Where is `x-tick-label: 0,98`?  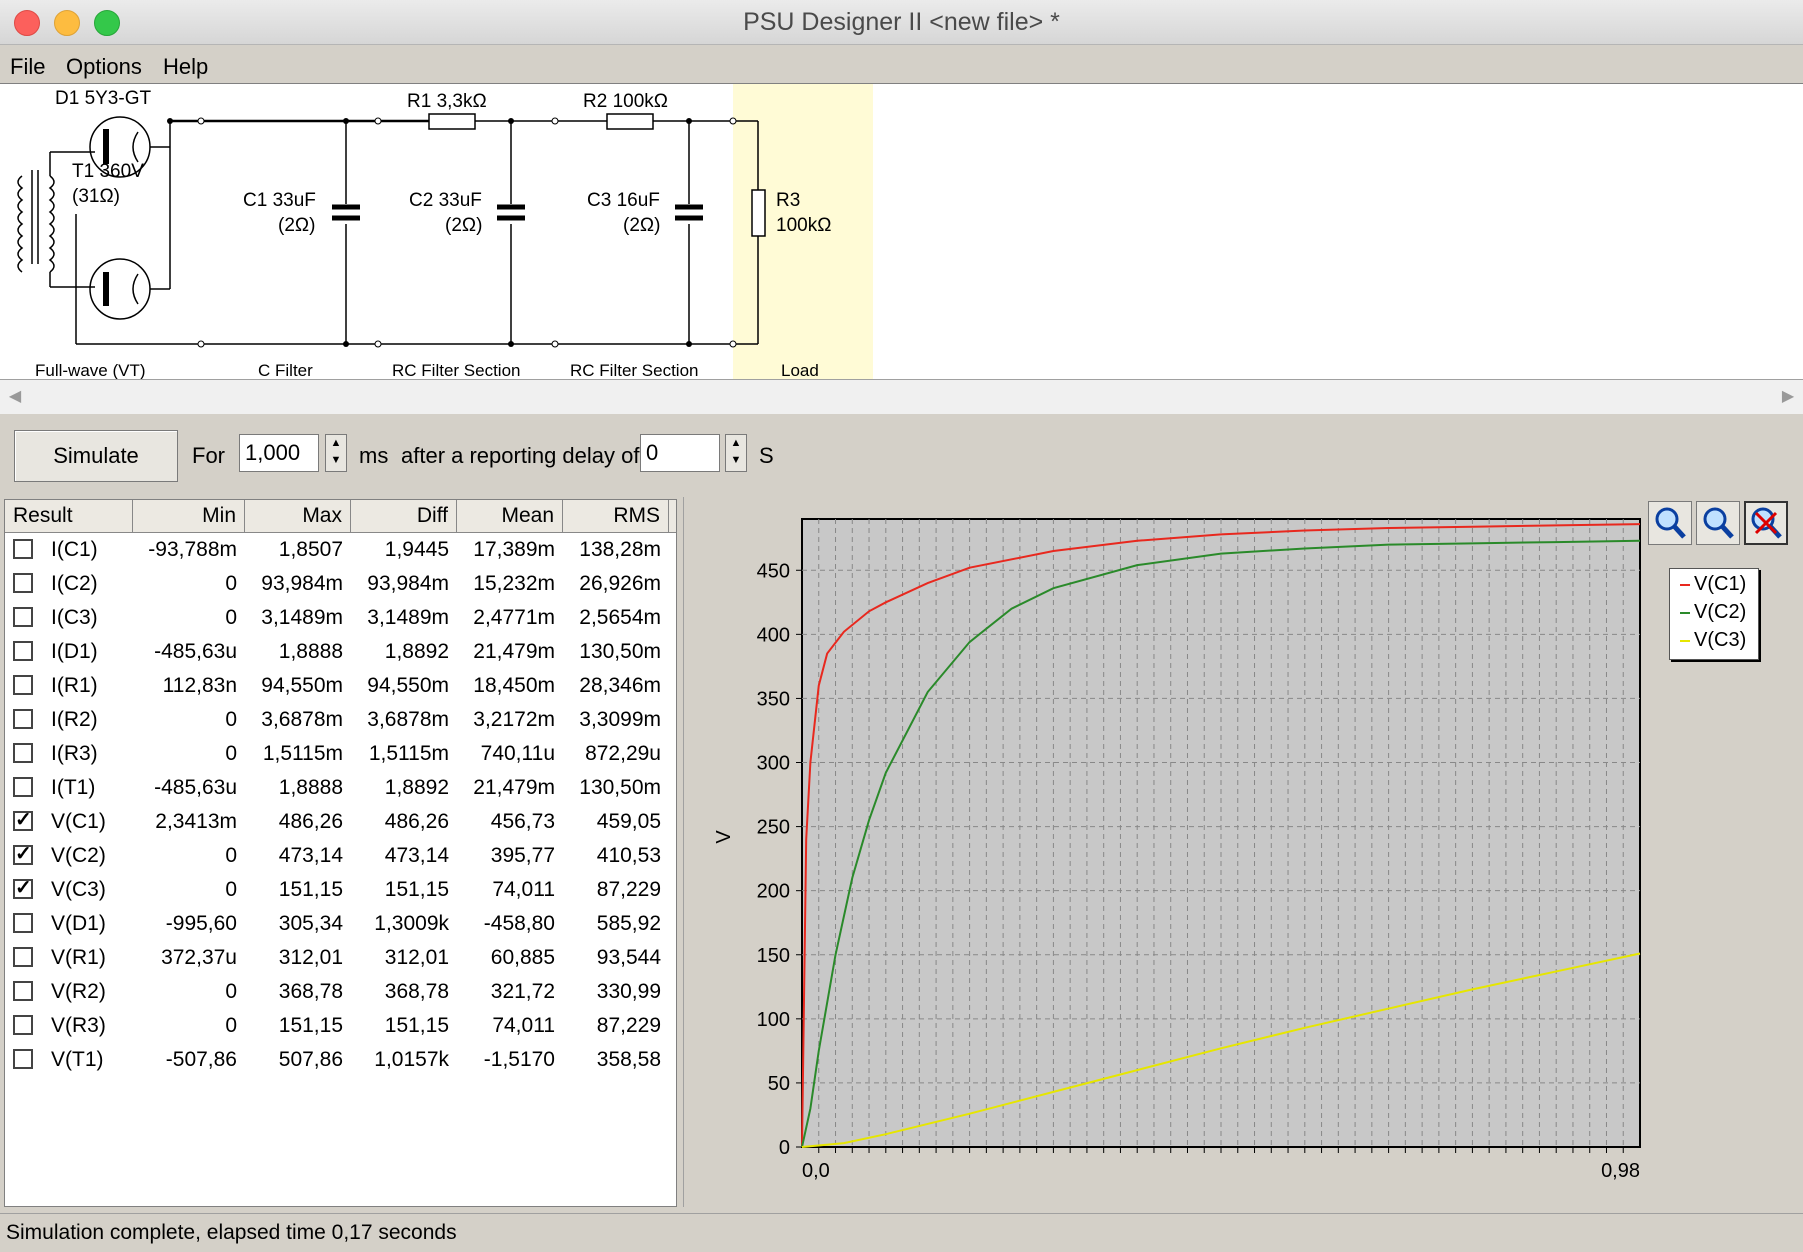 x-tick-label: 0,98 is located at coordinates (1620, 1171).